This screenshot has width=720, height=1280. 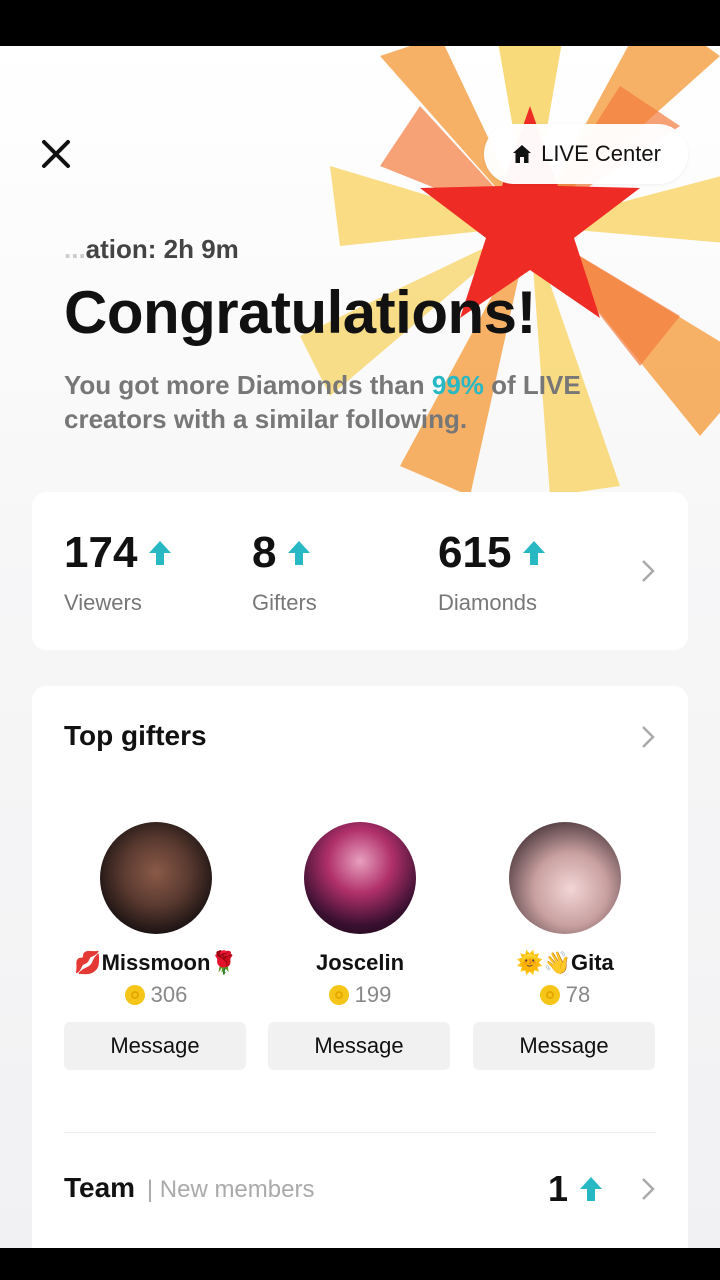 I want to click on gifter-item: Joscelin 199 Message, so click(x=360, y=946).